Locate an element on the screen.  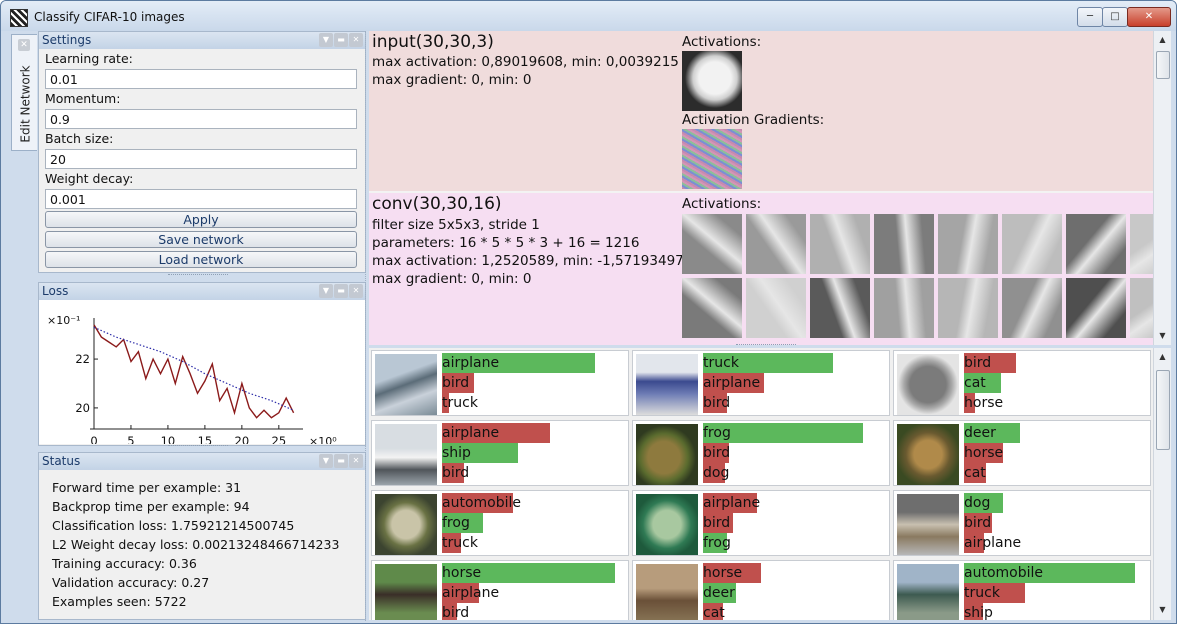
momentum-label: Momentum: is located at coordinates (83, 98).